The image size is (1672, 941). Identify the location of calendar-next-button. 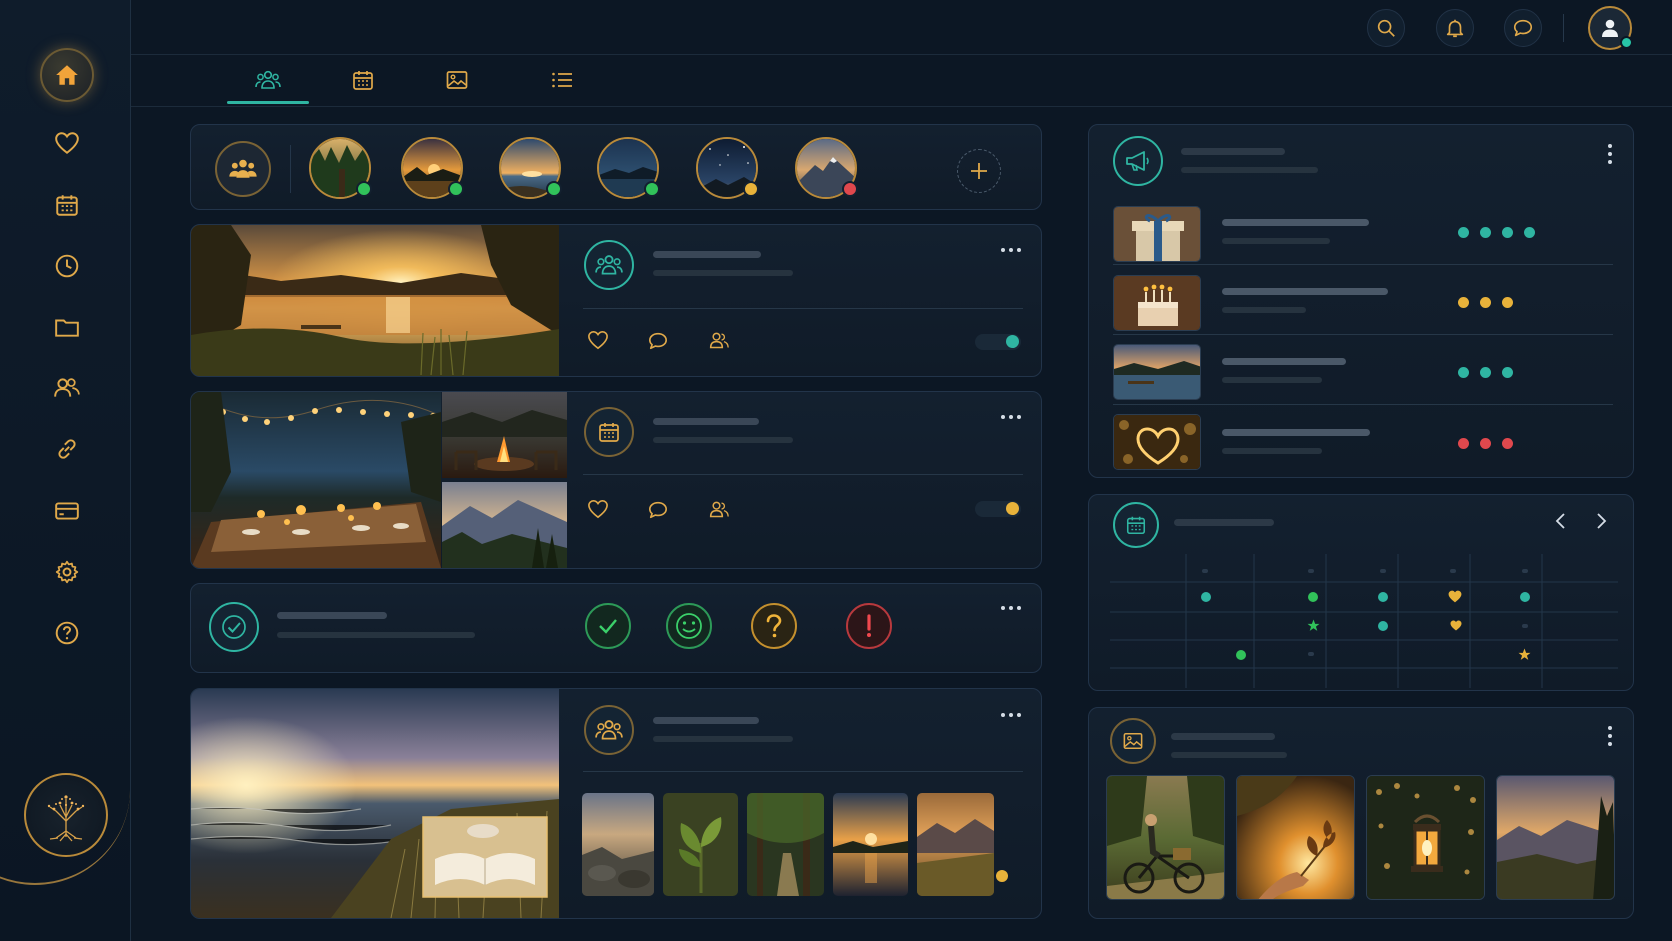
(1601, 521).